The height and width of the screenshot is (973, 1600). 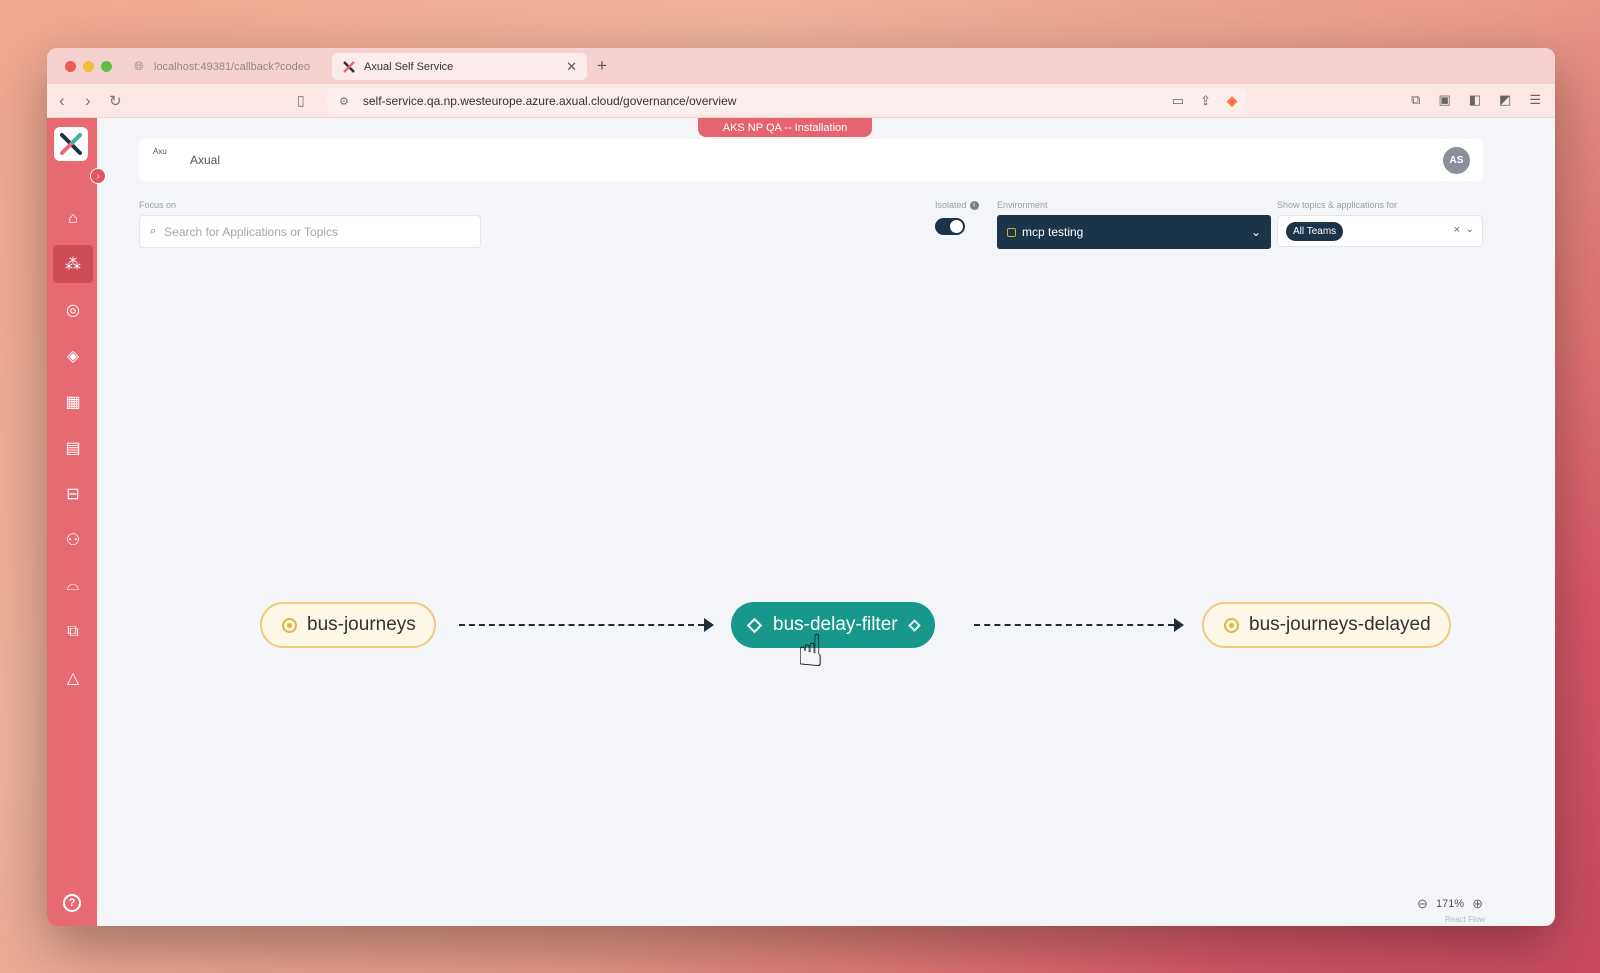 I want to click on applications-icon: ◈, so click(x=73, y=356).